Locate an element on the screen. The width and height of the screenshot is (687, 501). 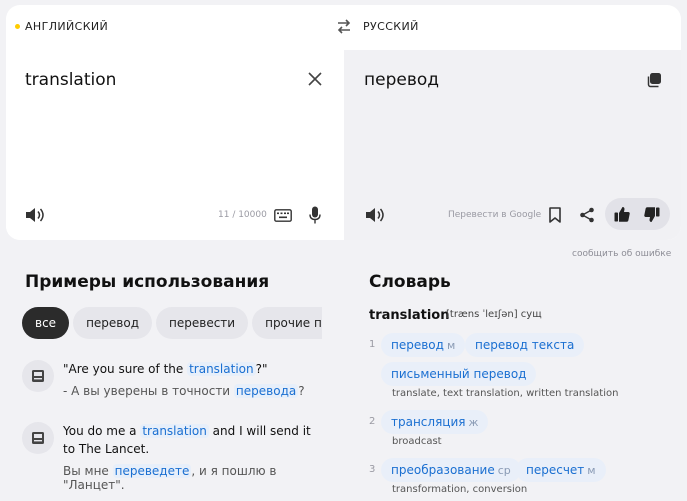
translation-tag: преобразование ср is located at coordinates (451, 470).